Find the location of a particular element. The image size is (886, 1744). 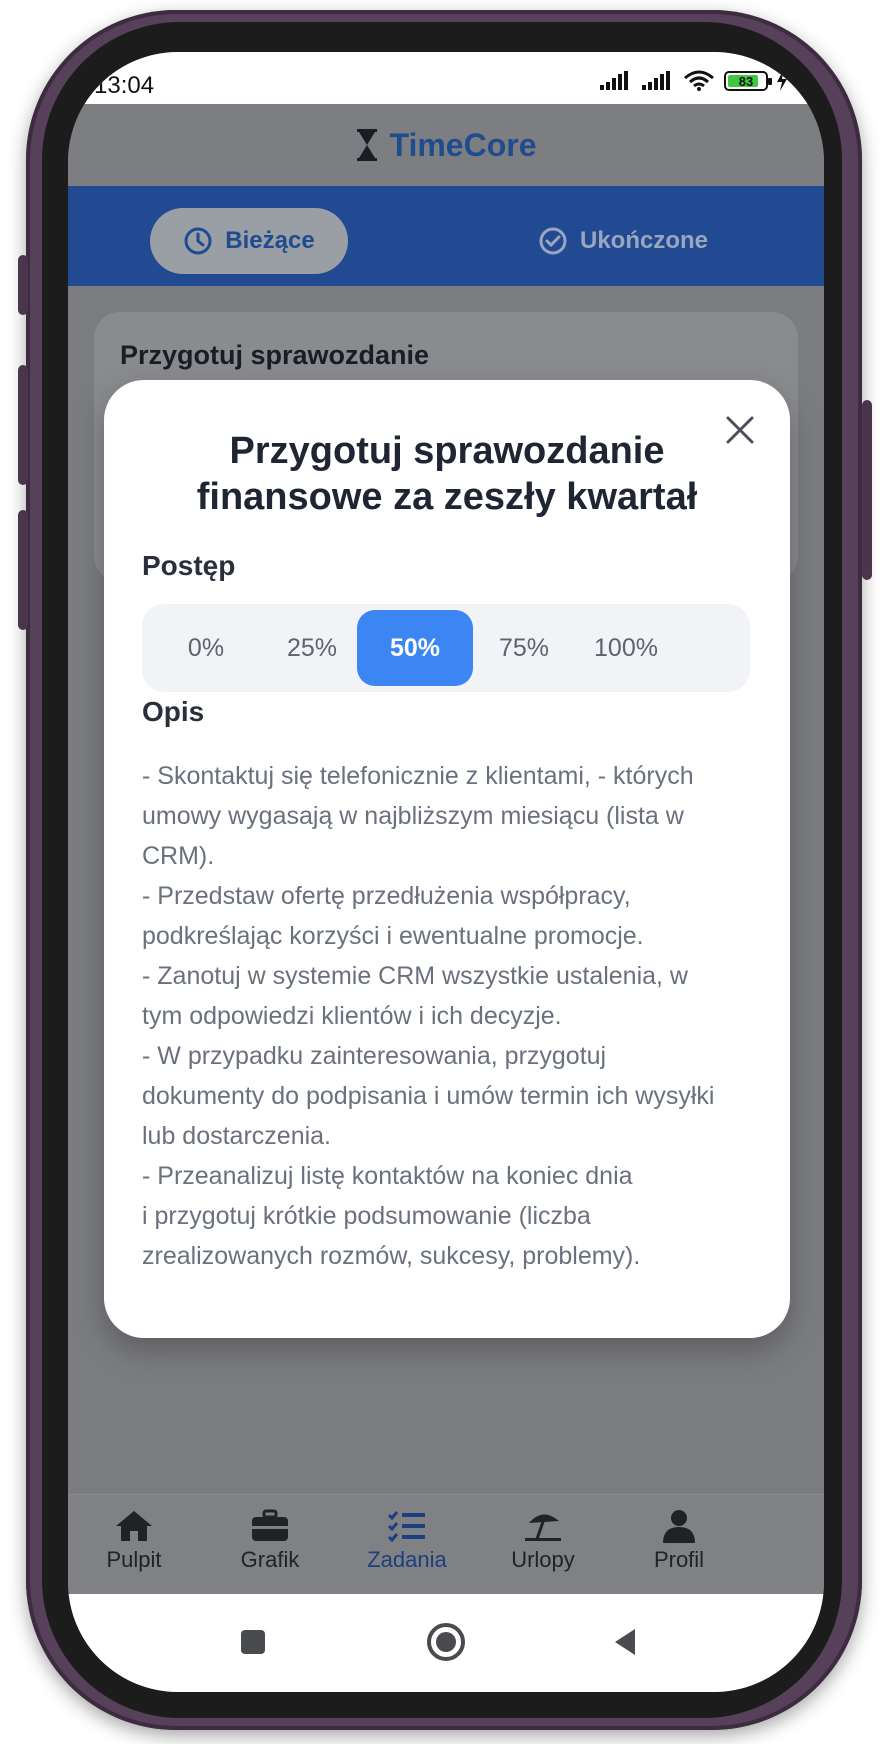

description-line: tym odpowiedzi klientów i ich decyzje. is located at coordinates (352, 1016).